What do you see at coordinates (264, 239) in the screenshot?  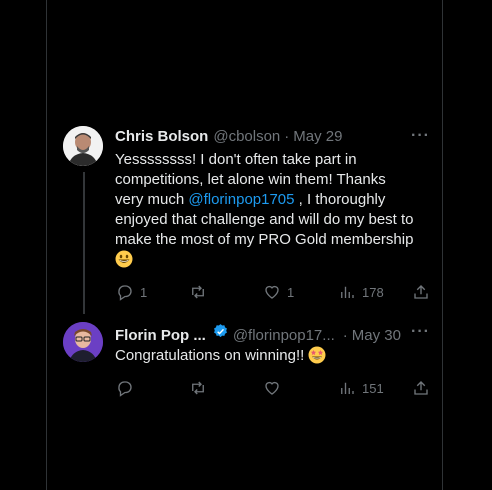 I see `tweet-text-line: make the most of my PRO Gold membership` at bounding box center [264, 239].